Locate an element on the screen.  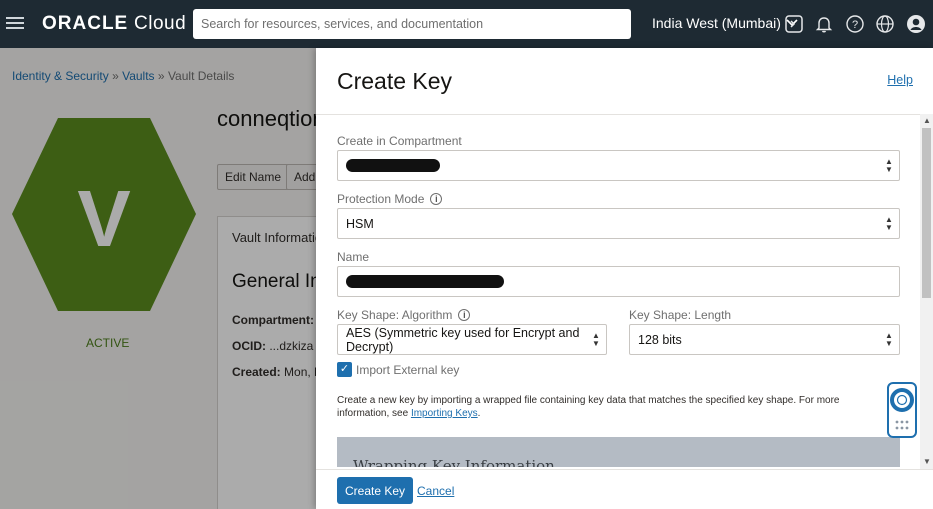
oracle-cloud-logo: ORACLE Cloud is located at coordinates (114, 24).